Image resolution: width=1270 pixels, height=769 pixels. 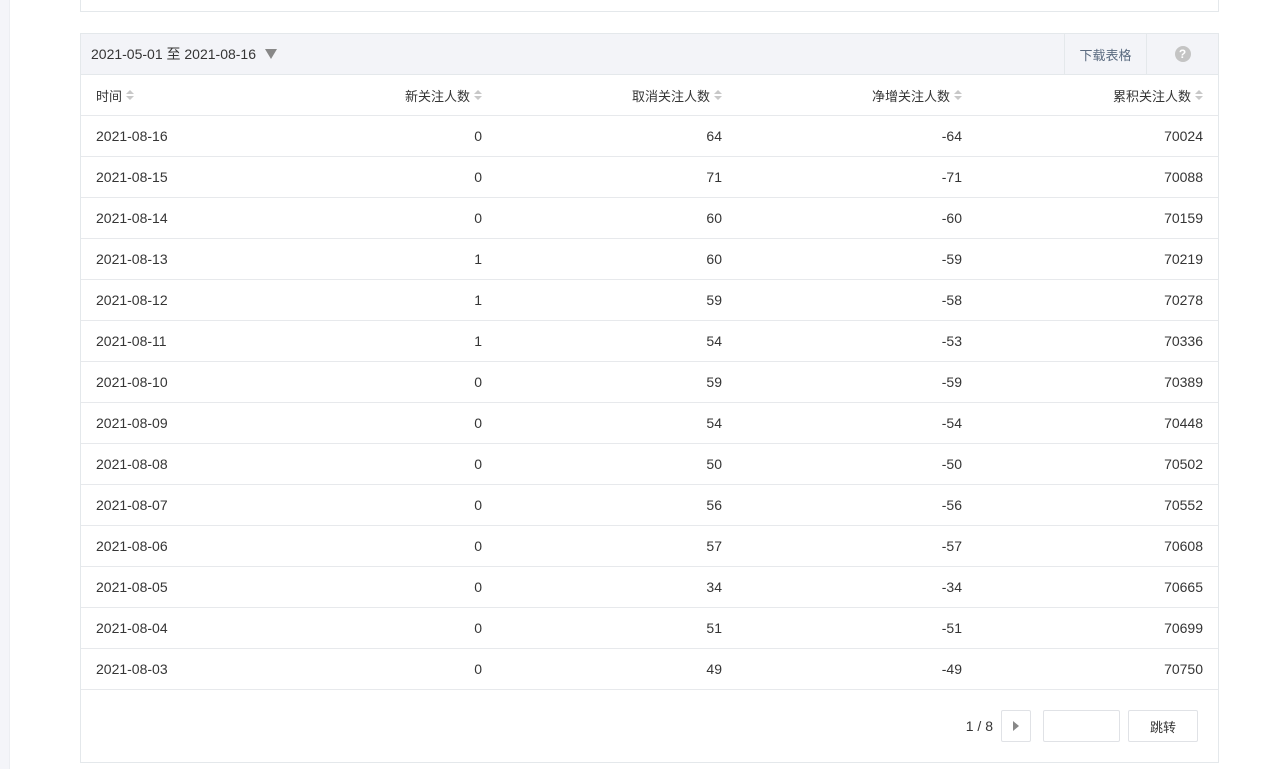 What do you see at coordinates (1105, 54) in the screenshot?
I see `download-table-button: 下载表格` at bounding box center [1105, 54].